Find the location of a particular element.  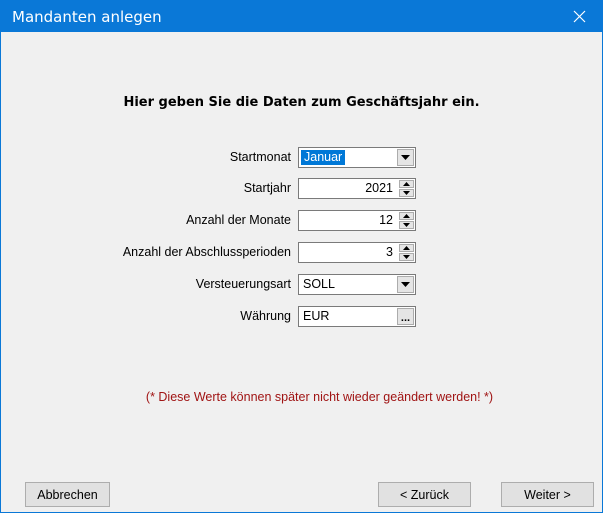

startjahr-spinner is located at coordinates (406, 188).